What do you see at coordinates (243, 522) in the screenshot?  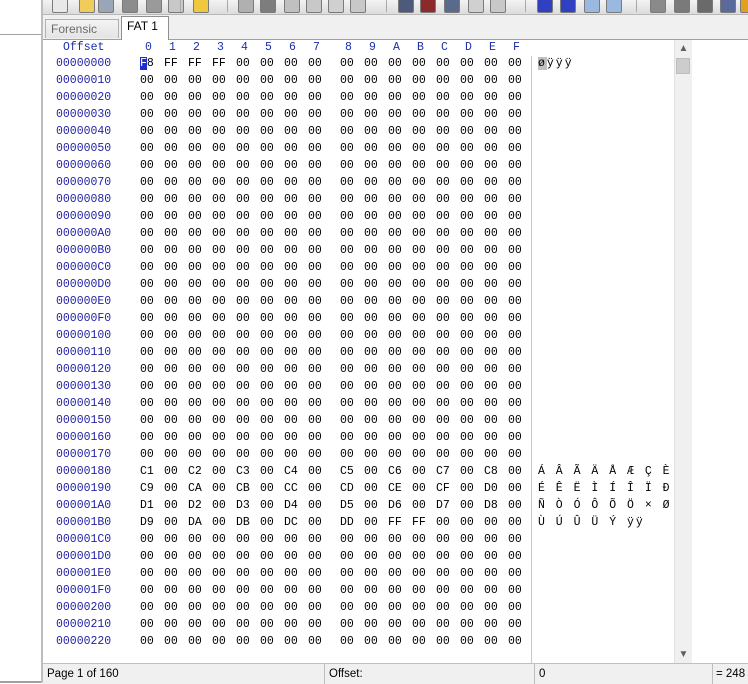 I see `hex-byte: DB` at bounding box center [243, 522].